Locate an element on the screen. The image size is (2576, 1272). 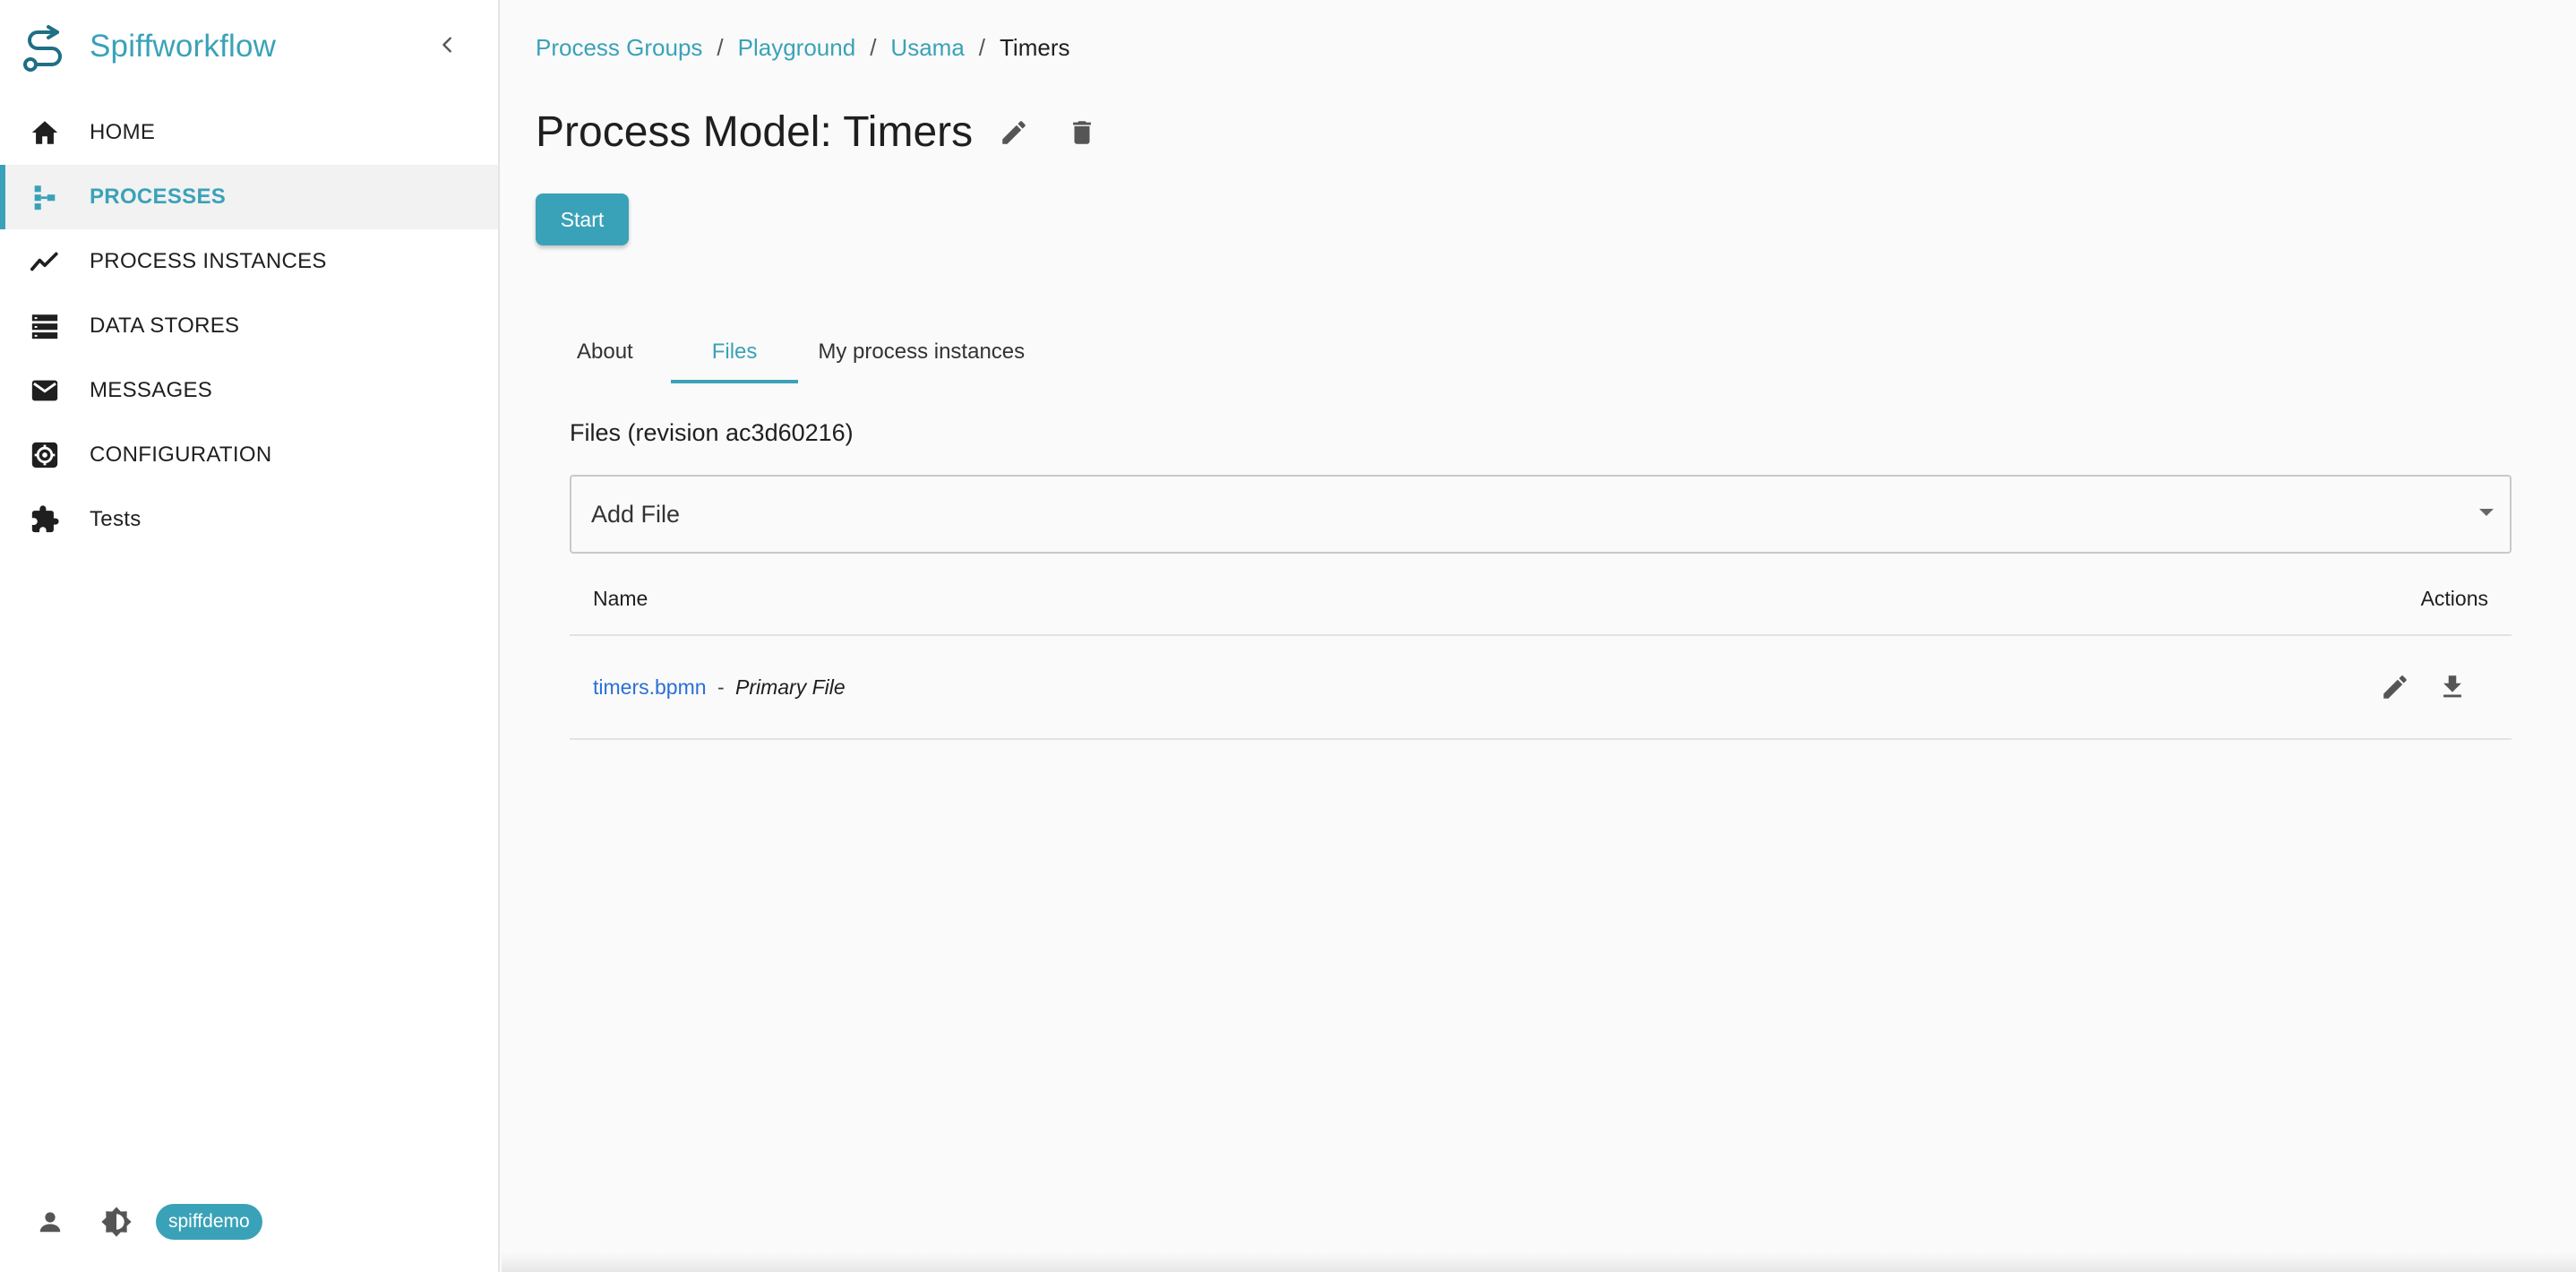
home-icon is located at coordinates (45, 133).